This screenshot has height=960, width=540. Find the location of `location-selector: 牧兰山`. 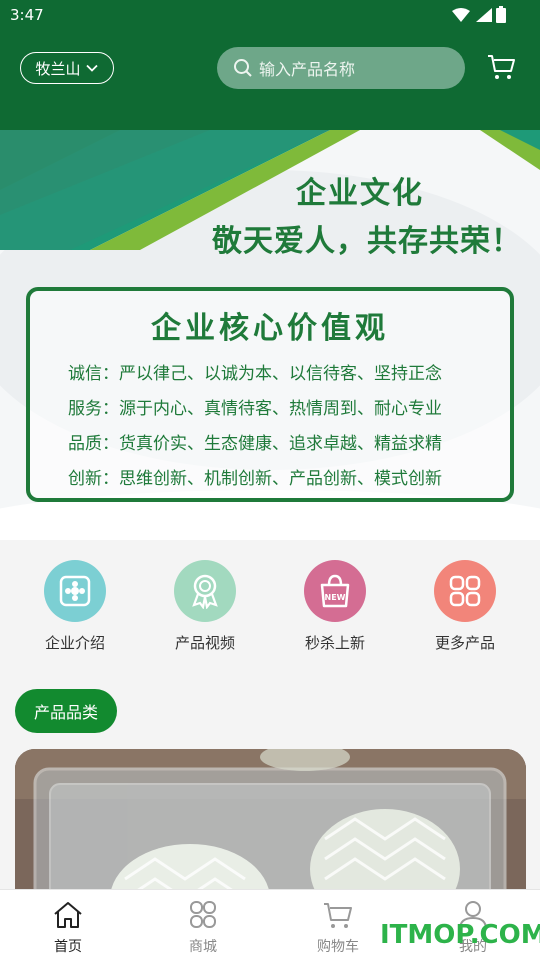

location-selector: 牧兰山 is located at coordinates (67, 68).